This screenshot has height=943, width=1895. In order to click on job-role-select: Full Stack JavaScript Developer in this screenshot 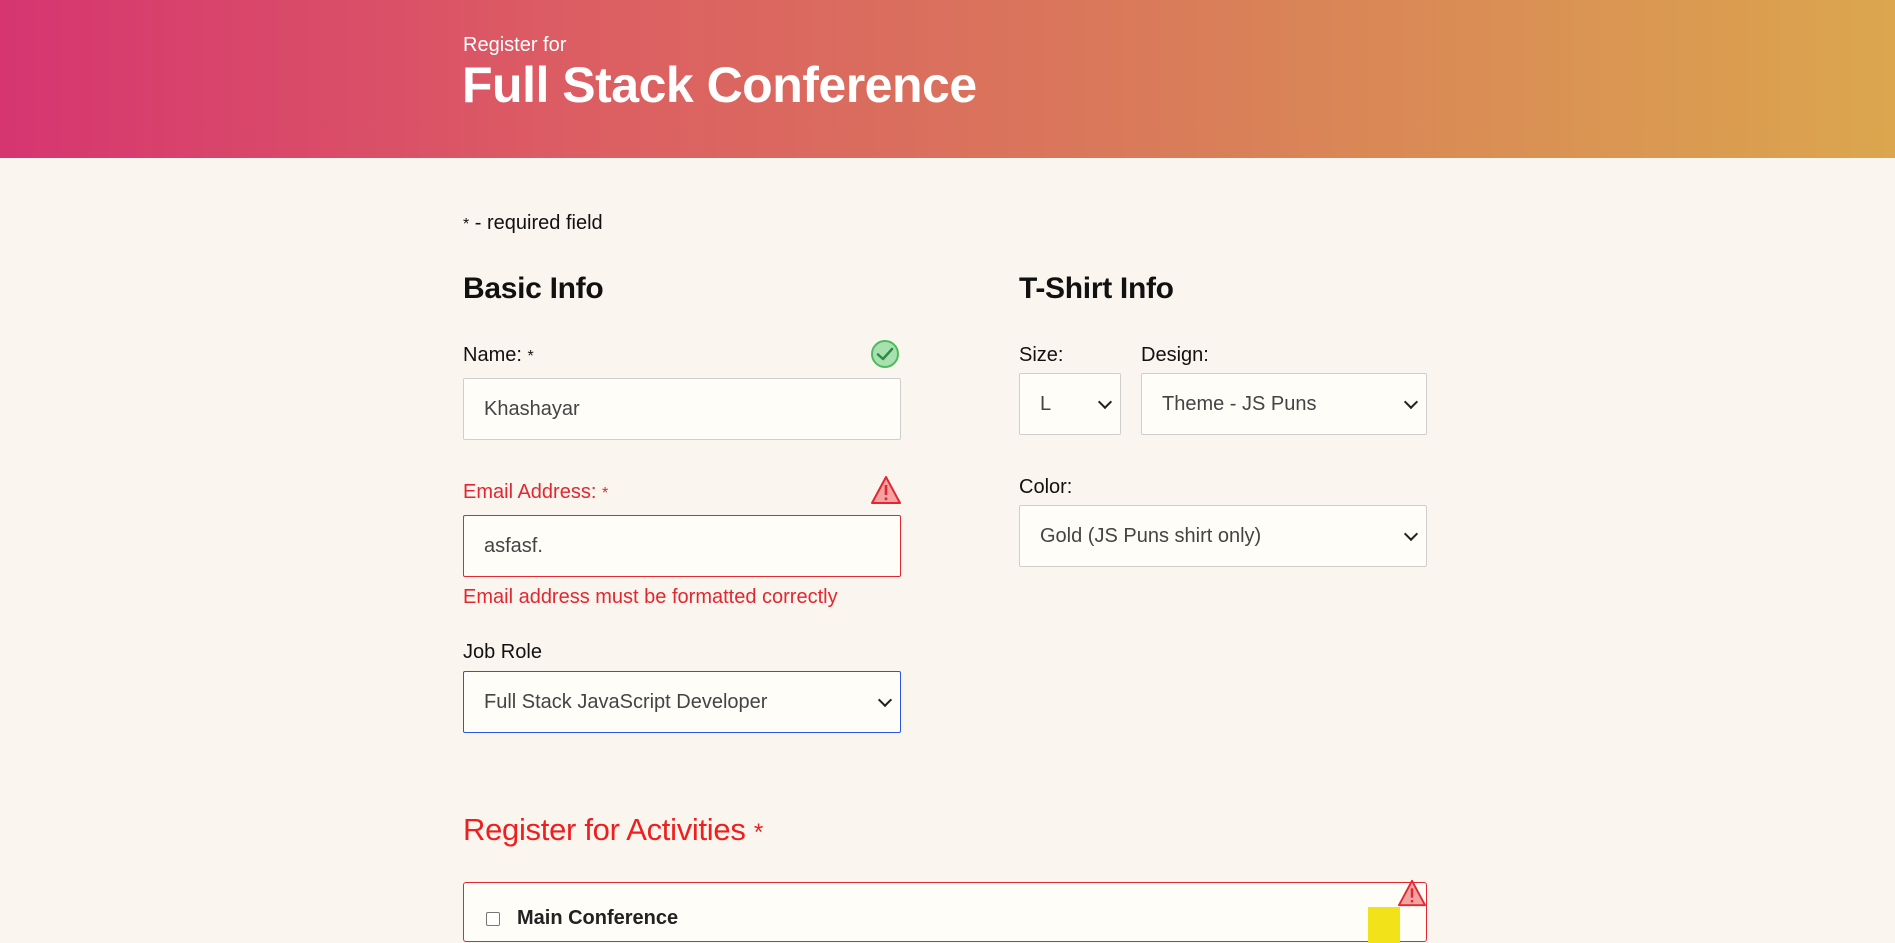, I will do `click(682, 702)`.